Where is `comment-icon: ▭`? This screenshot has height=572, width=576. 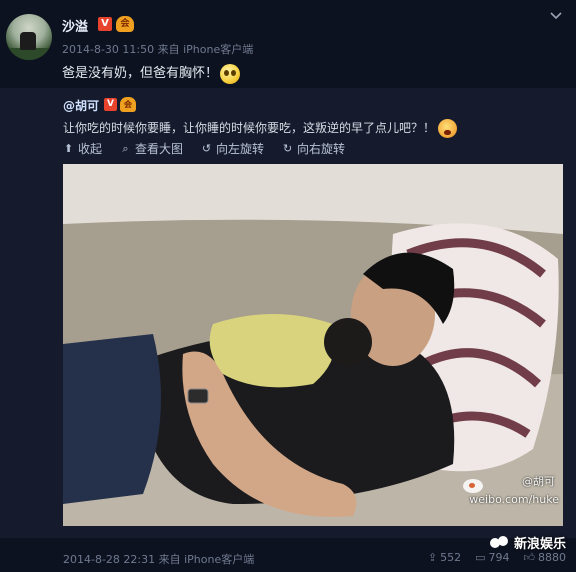
comment-icon: ▭ is located at coordinates (480, 557).